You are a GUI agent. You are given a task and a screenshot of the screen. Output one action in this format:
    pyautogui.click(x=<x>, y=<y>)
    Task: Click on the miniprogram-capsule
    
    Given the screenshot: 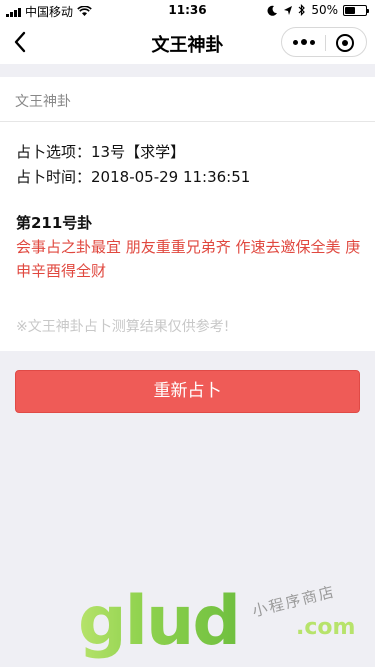 What is the action you would take?
    pyautogui.click(x=324, y=42)
    